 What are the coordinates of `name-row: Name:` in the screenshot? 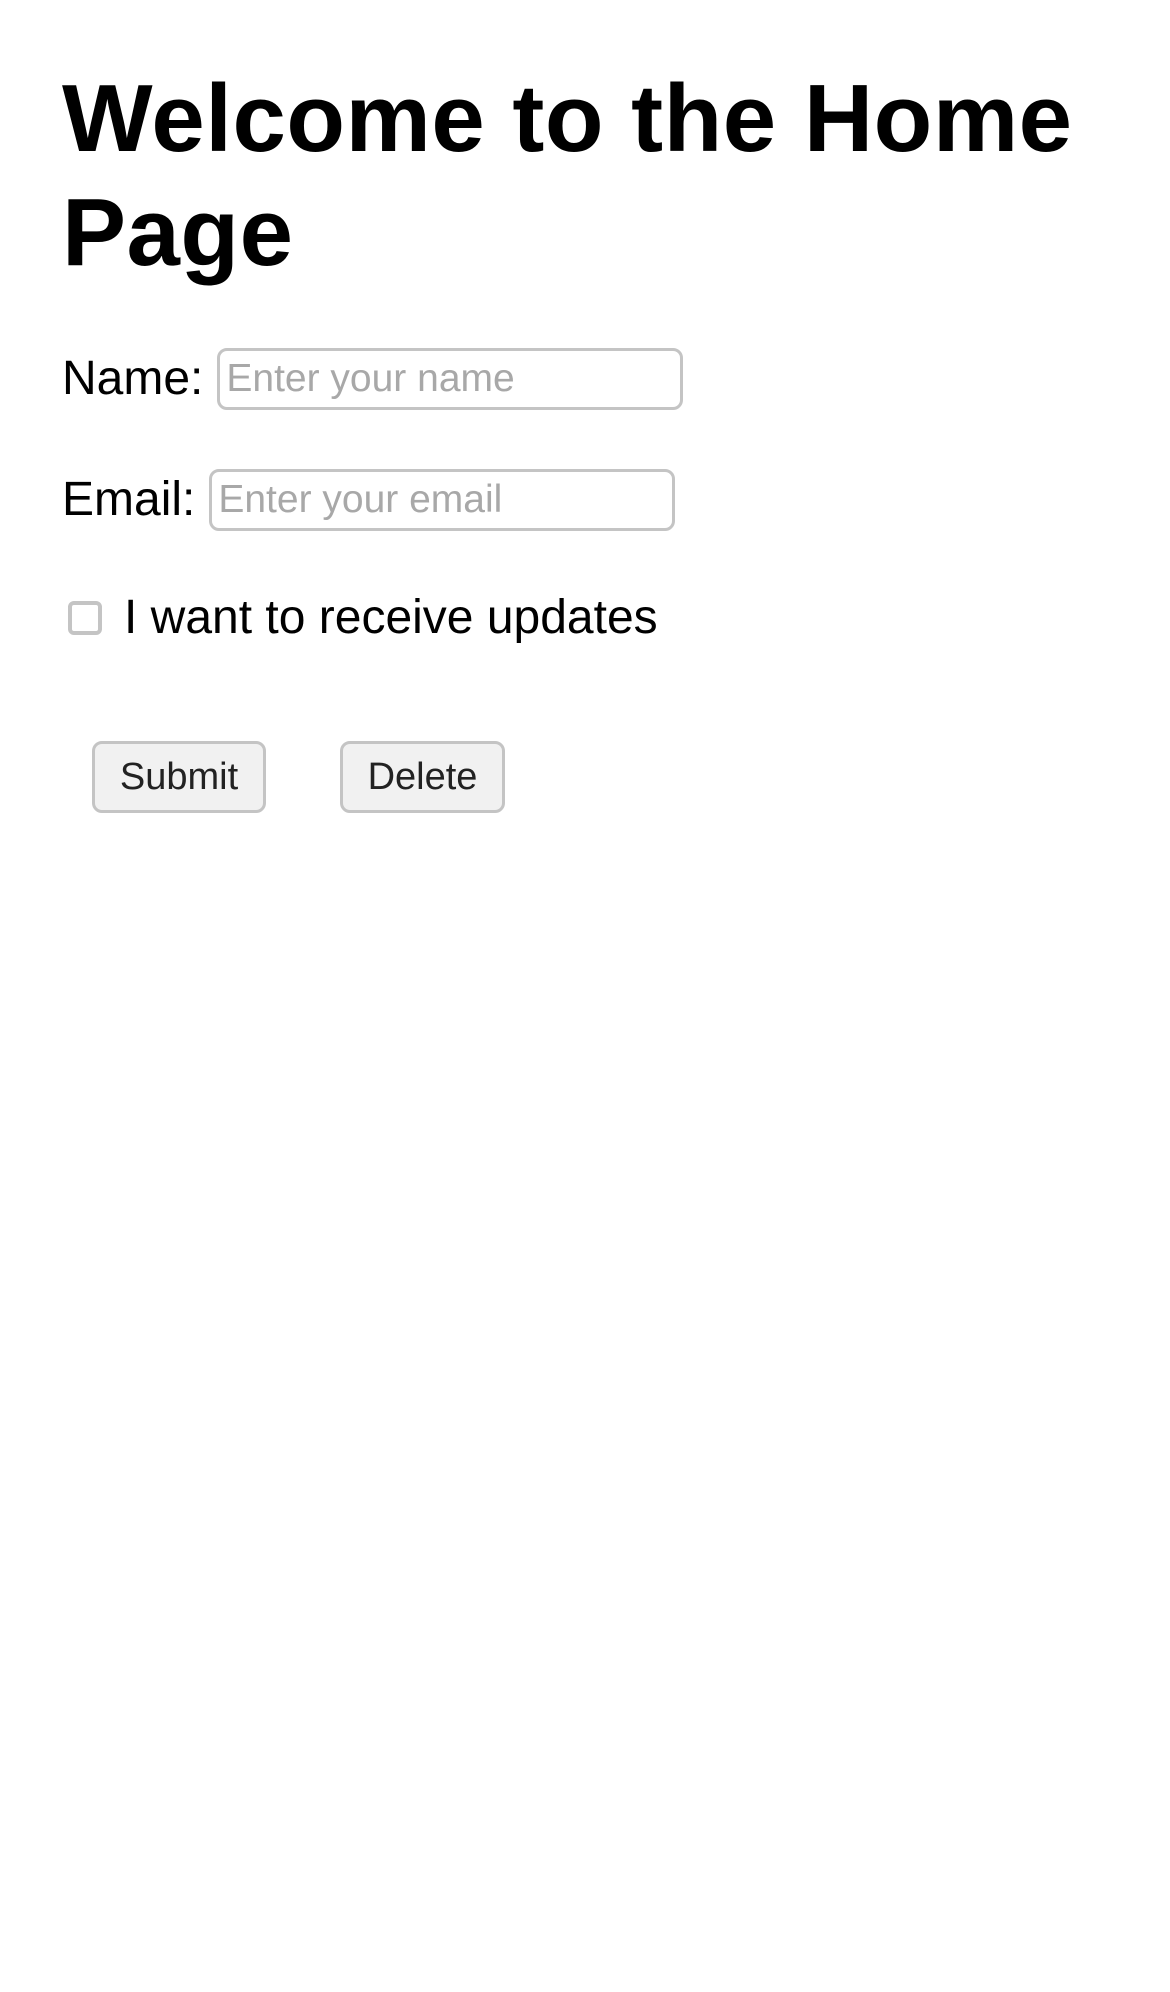 It's located at (596, 379).